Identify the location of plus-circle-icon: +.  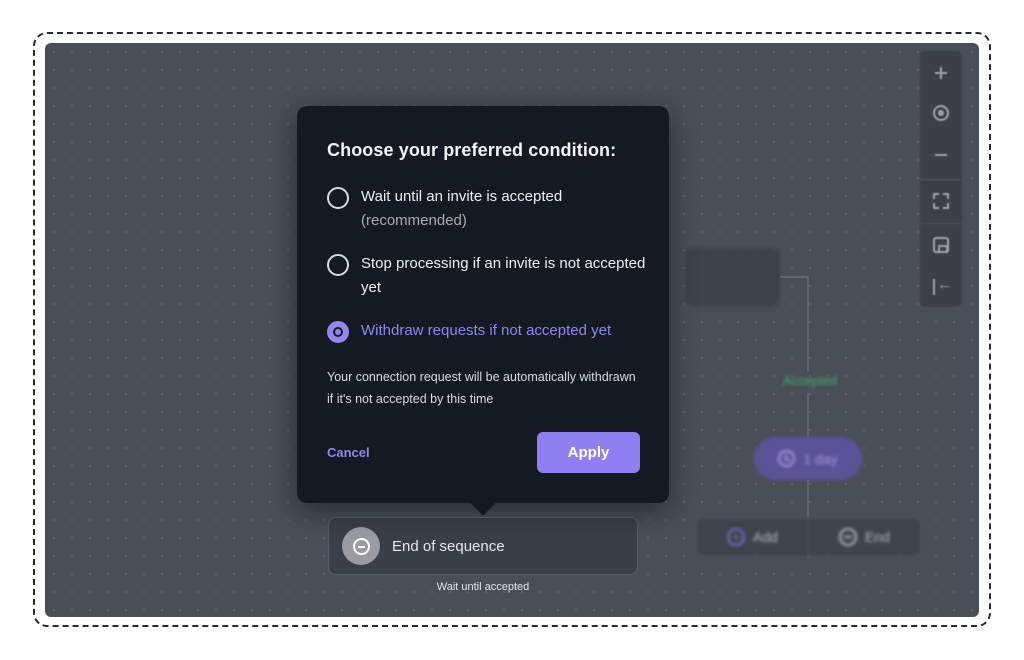
(736, 537).